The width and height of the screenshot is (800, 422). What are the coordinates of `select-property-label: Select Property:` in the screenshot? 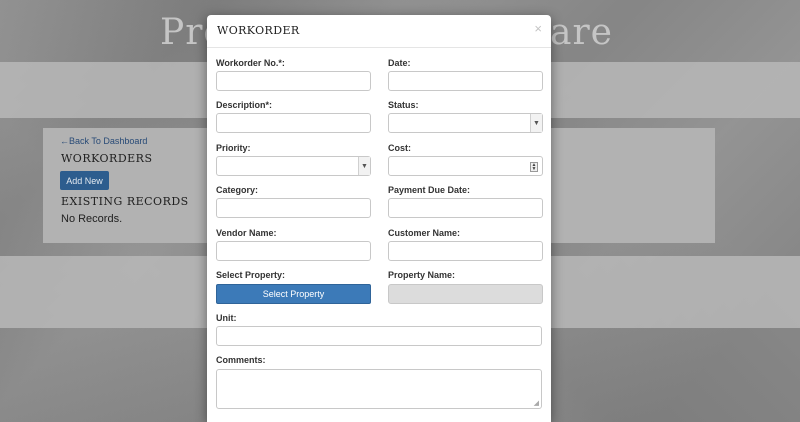 It's located at (251, 275).